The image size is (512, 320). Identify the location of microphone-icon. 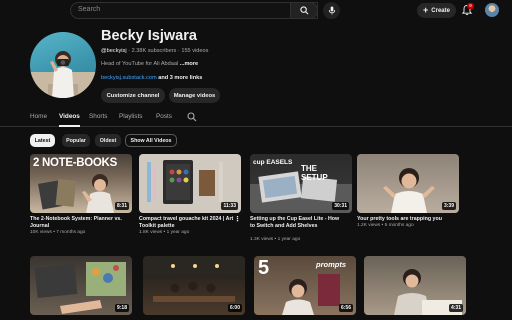
(331, 10).